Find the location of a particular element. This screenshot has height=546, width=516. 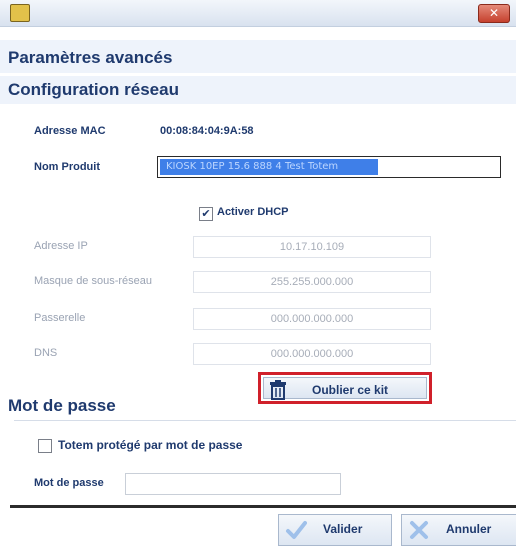

dns-field: 000.000.000.000 is located at coordinates (312, 354).